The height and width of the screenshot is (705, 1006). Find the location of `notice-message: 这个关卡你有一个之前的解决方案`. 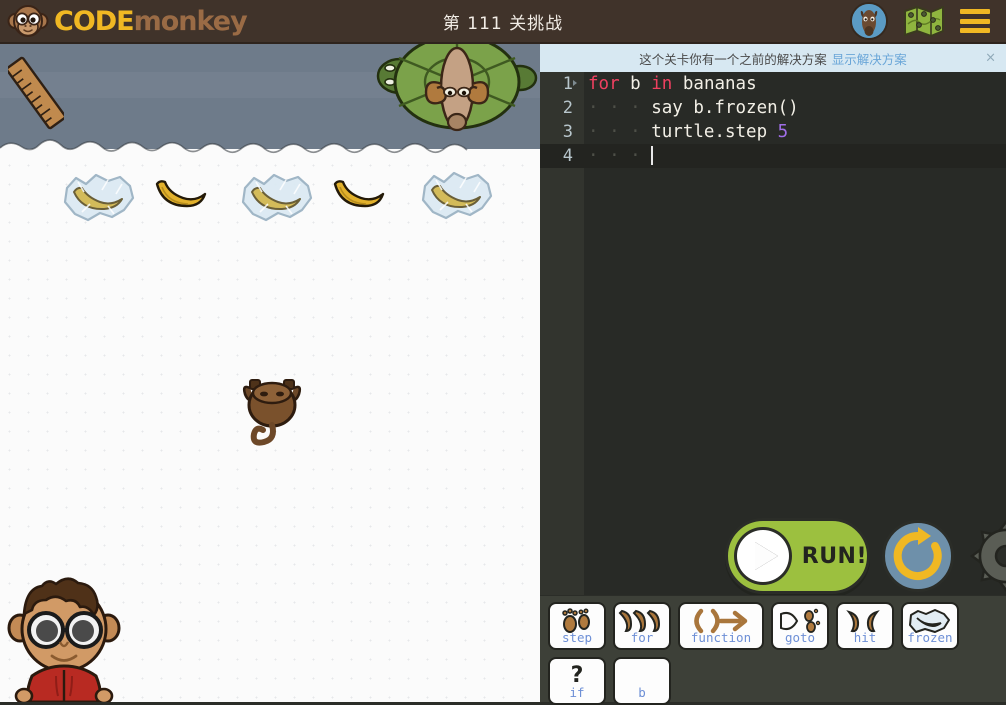

notice-message: 这个关卡你有一个之前的解决方案 is located at coordinates (733, 59).